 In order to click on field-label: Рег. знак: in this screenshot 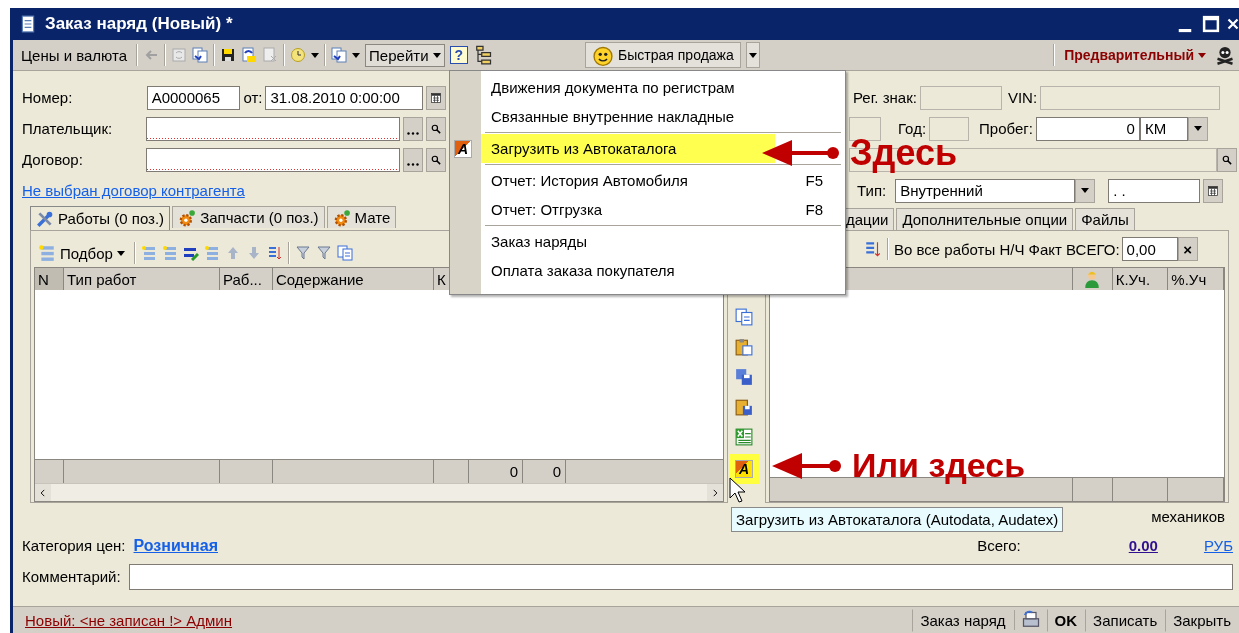, I will do `click(885, 97)`.